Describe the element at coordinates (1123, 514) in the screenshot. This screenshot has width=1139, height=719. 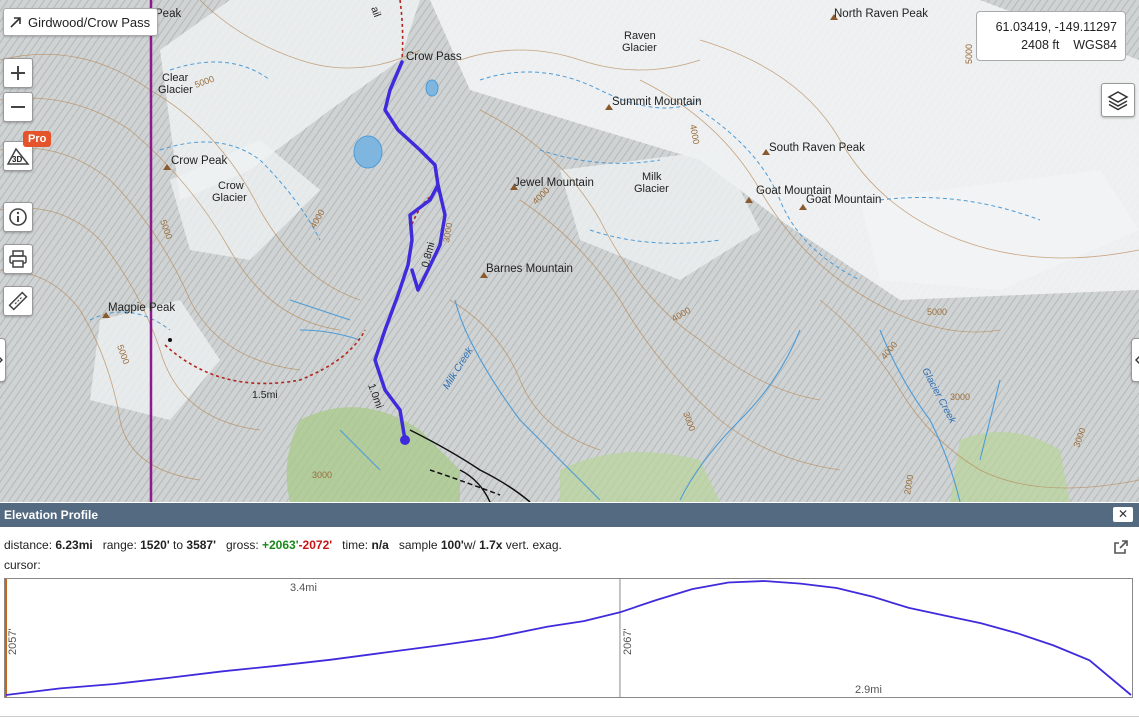
I see `close-button: ✕` at that location.